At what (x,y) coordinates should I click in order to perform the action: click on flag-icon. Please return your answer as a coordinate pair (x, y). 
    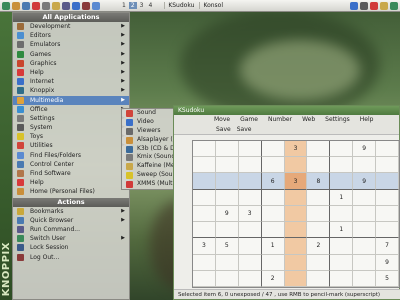
    Looking at the image, I should click on (374, 5).